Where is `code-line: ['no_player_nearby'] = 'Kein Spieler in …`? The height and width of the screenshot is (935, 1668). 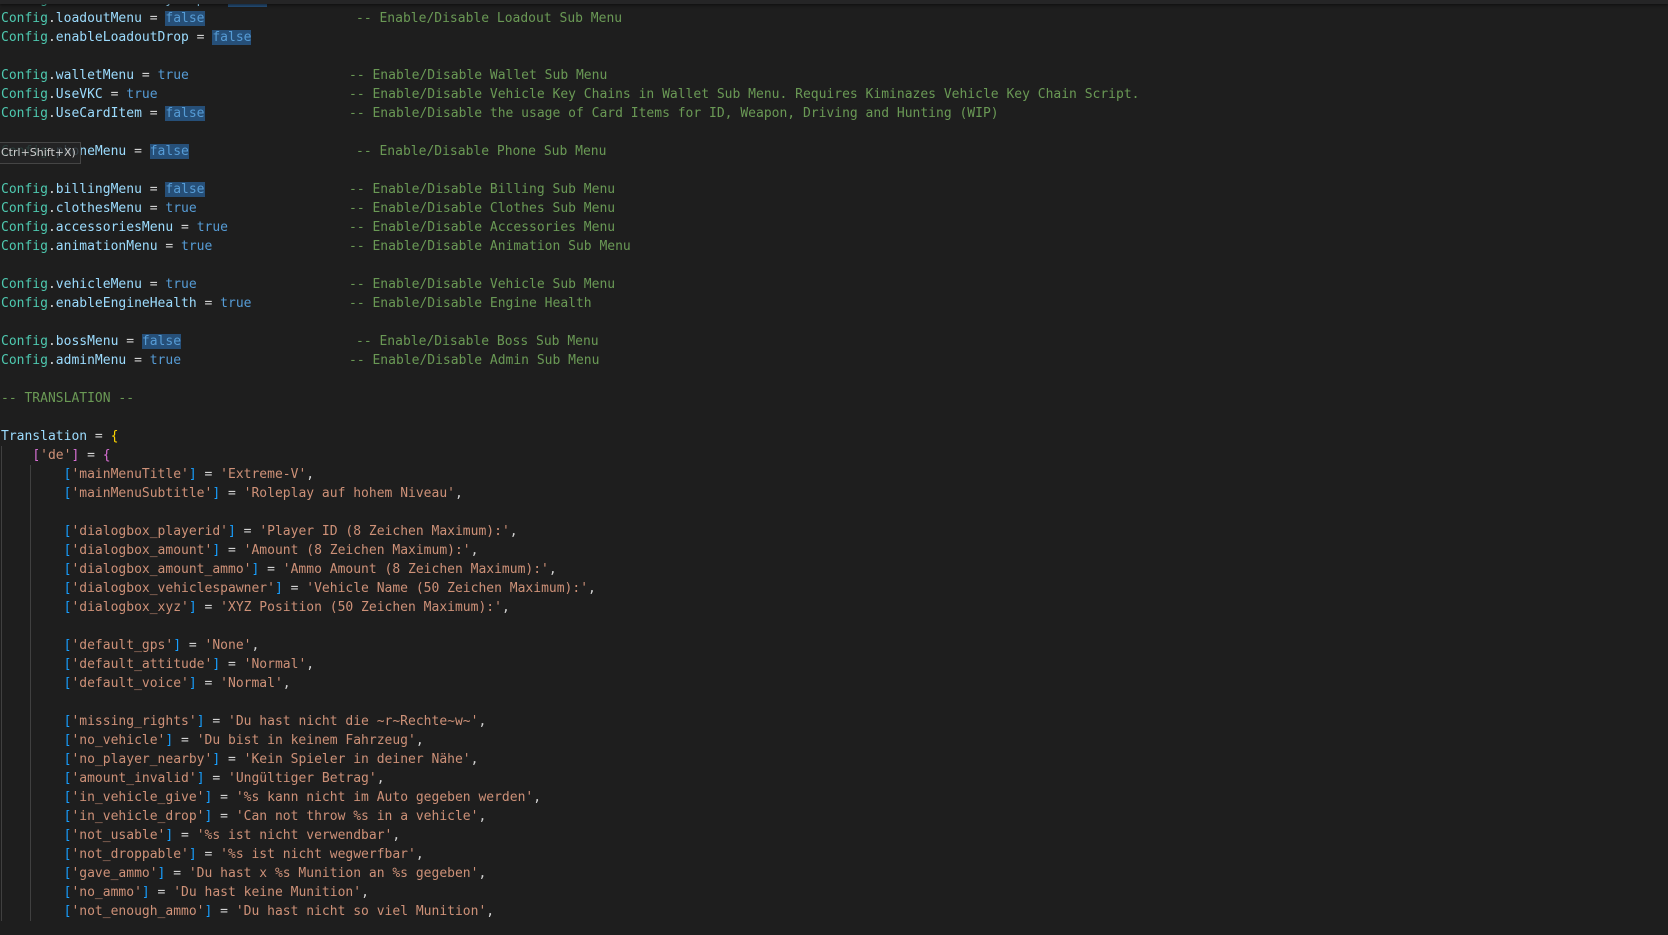
code-line: ['no_player_nearby'] = 'Kein Spieler in … is located at coordinates (298, 759).